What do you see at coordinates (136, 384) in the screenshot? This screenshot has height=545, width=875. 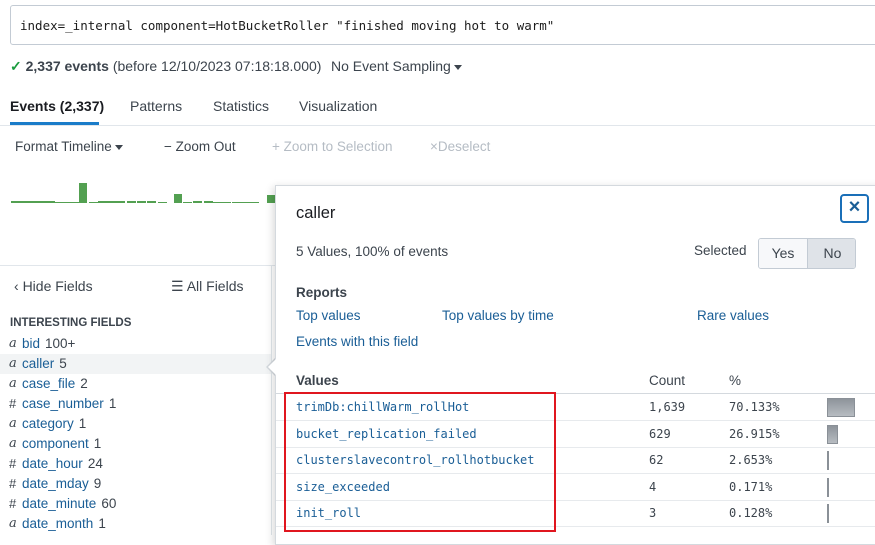 I see `field-item-case-file: a case_file 2` at bounding box center [136, 384].